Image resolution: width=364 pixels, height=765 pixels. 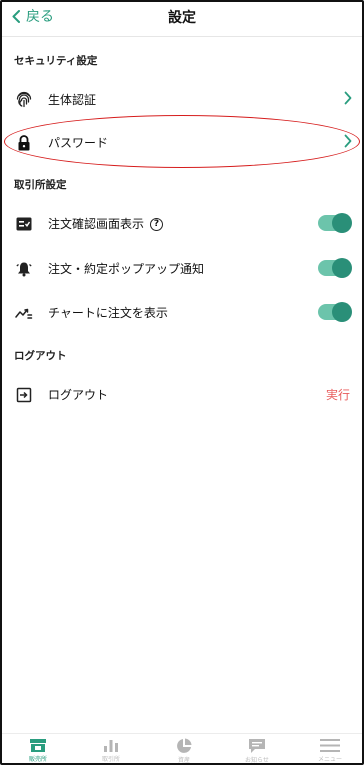 I want to click on logout-label: ログアウト, so click(x=78, y=395).